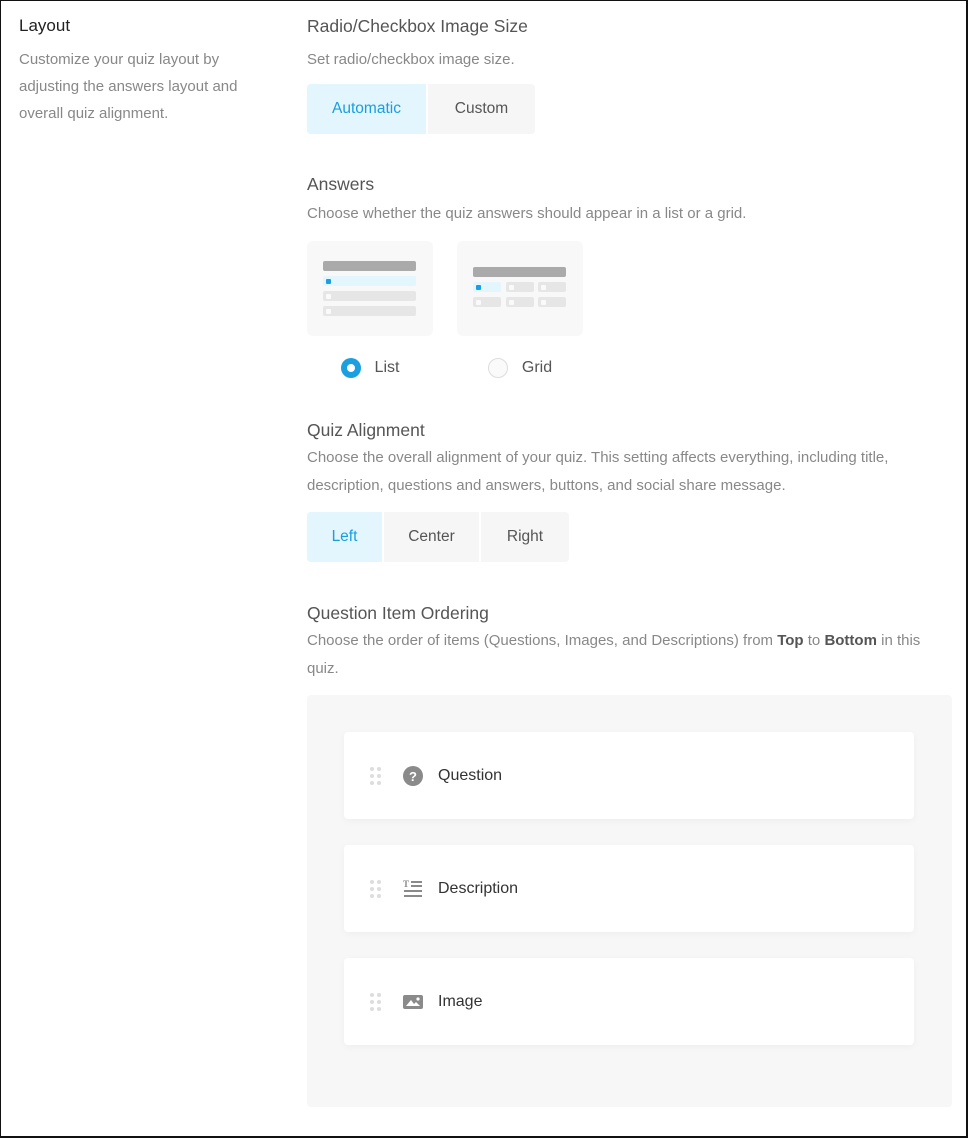 Image resolution: width=968 pixels, height=1138 pixels. What do you see at coordinates (537, 367) in the screenshot?
I see `grid-label: Grid` at bounding box center [537, 367].